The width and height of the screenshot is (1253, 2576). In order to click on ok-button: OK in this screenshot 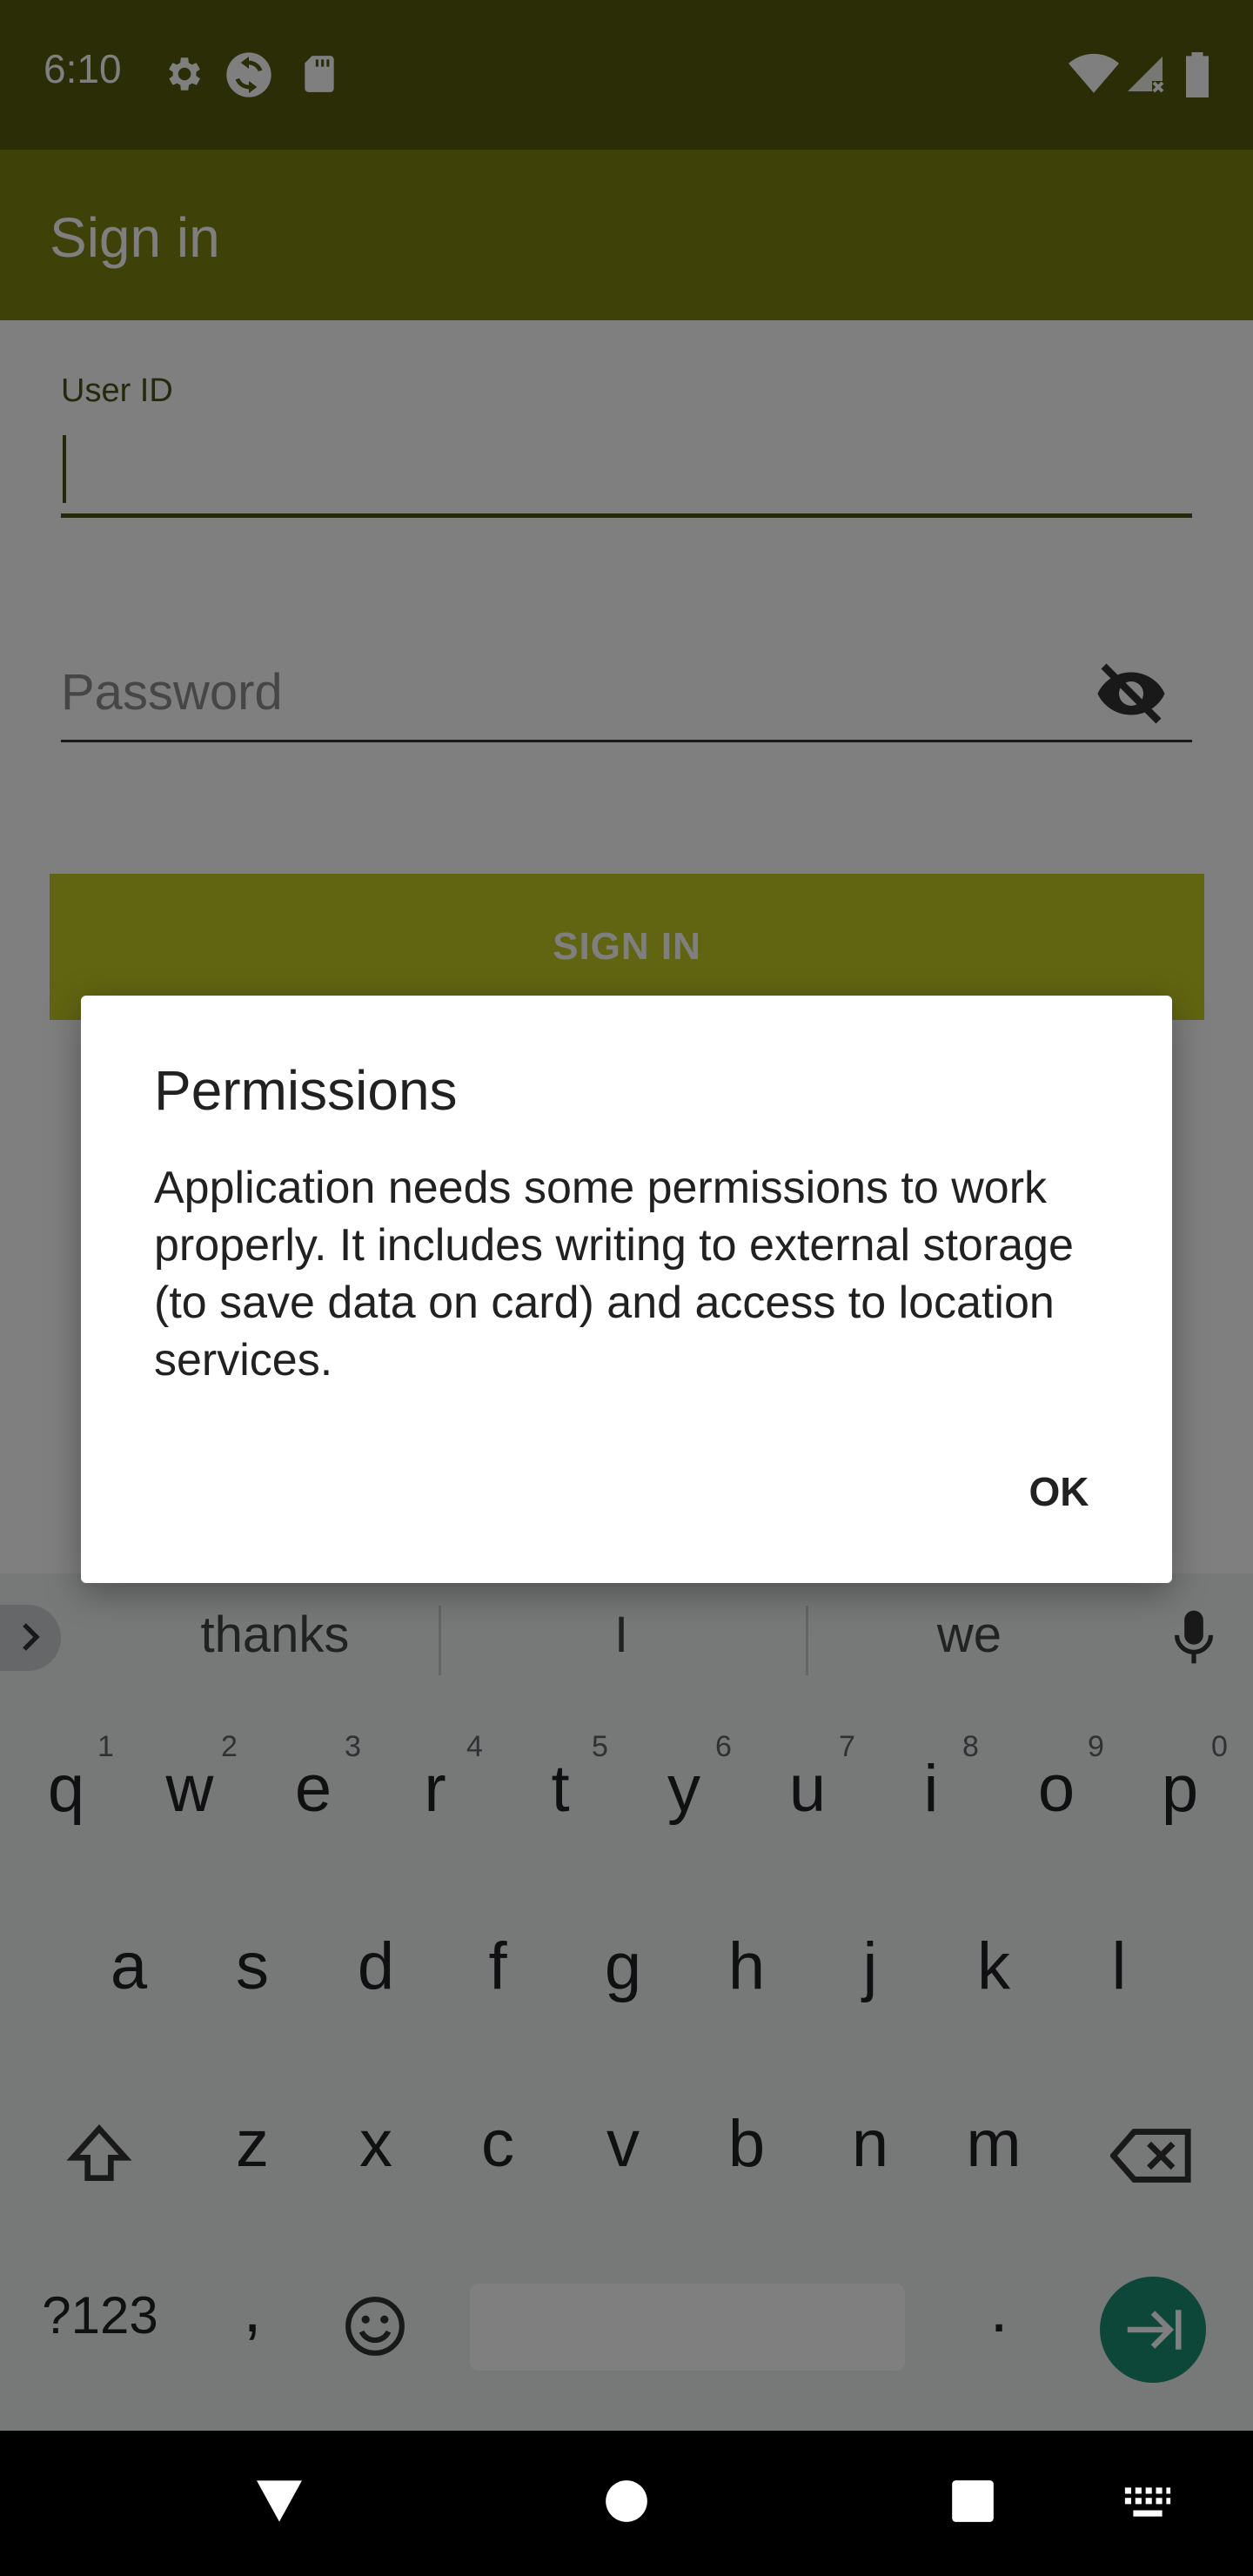, I will do `click(1059, 1491)`.